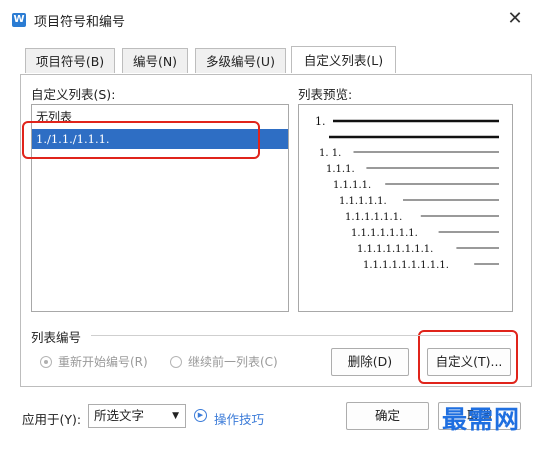  What do you see at coordinates (19, 20) in the screenshot?
I see `wps-app-icon: W` at bounding box center [19, 20].